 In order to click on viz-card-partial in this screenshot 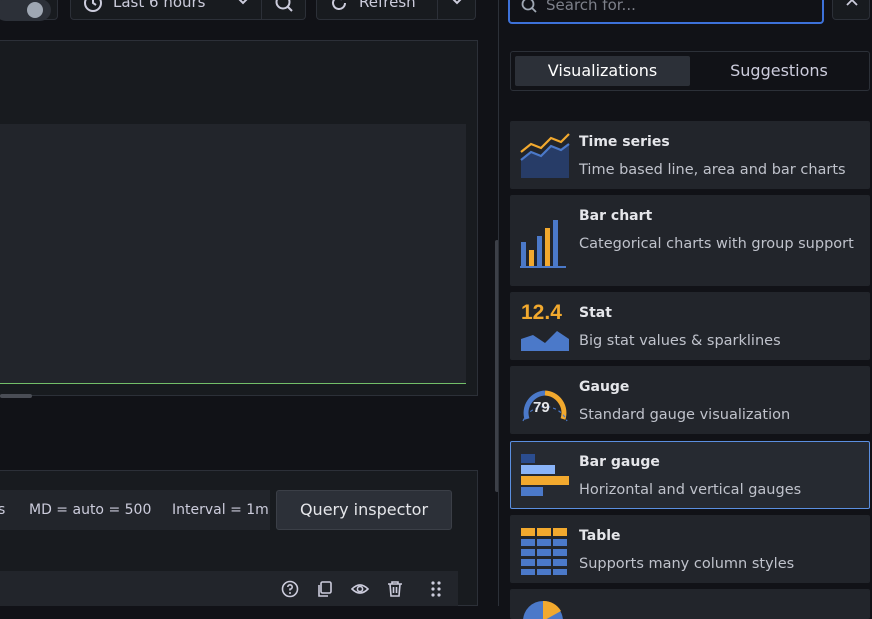, I will do `click(690, 604)`.